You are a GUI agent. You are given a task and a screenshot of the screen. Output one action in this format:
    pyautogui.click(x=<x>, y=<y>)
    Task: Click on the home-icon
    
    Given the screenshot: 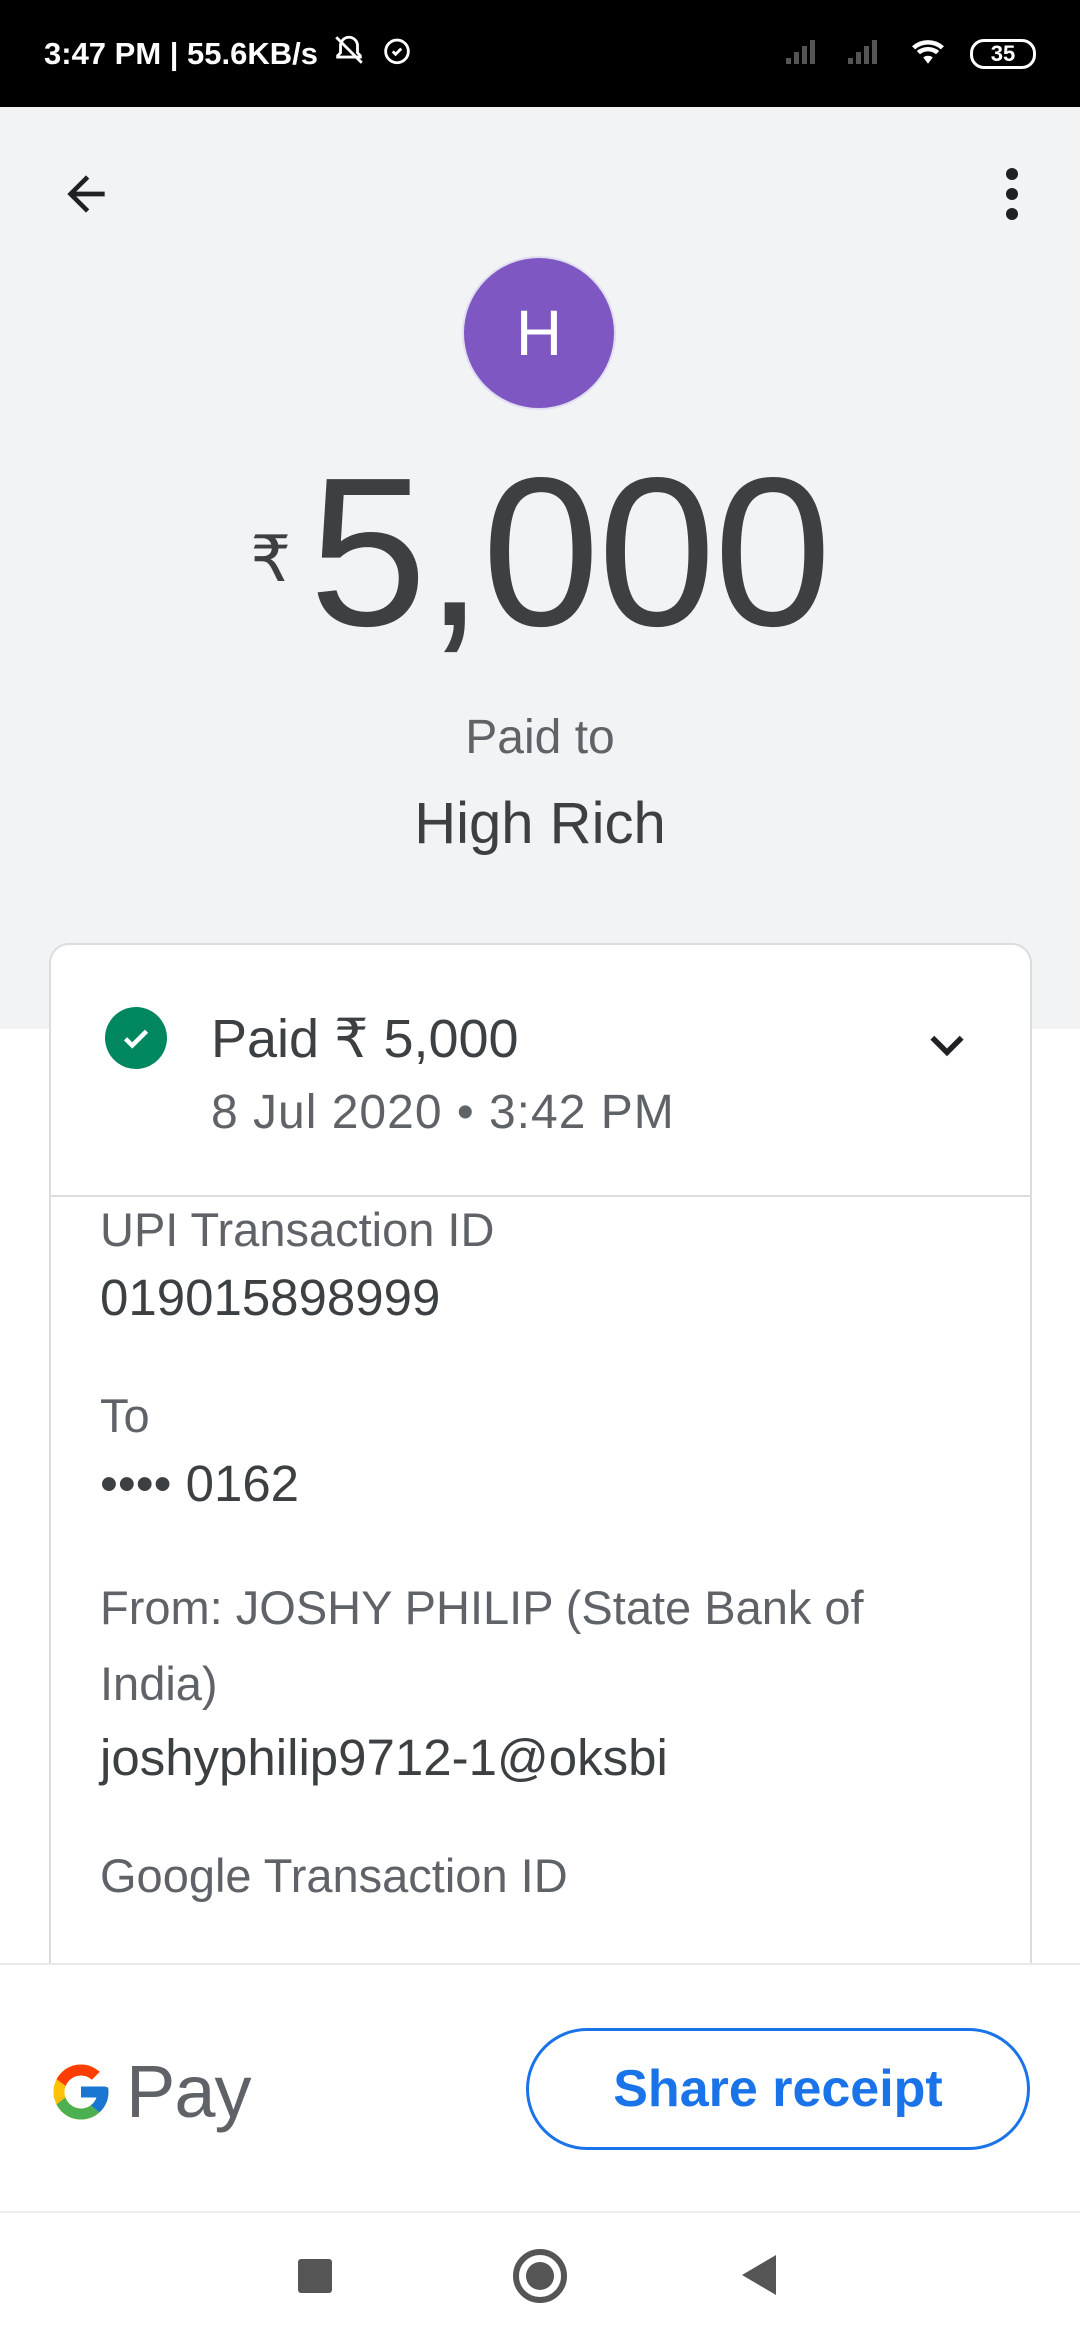 What is the action you would take?
    pyautogui.click(x=540, y=2276)
    